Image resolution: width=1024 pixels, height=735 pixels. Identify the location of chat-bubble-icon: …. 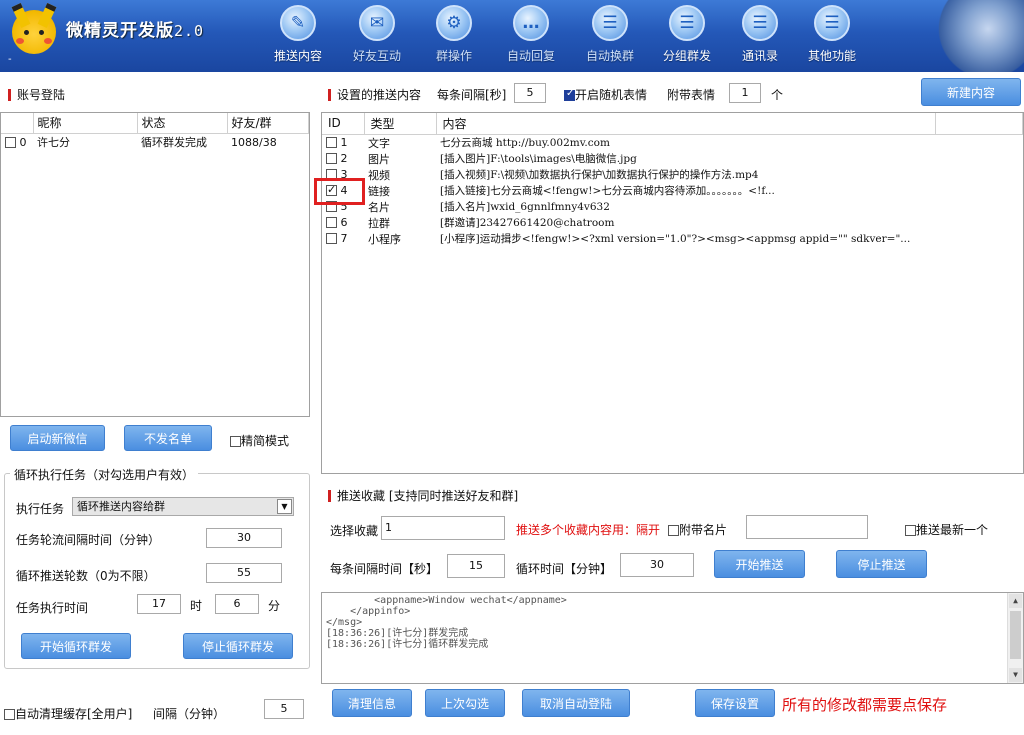
(531, 23).